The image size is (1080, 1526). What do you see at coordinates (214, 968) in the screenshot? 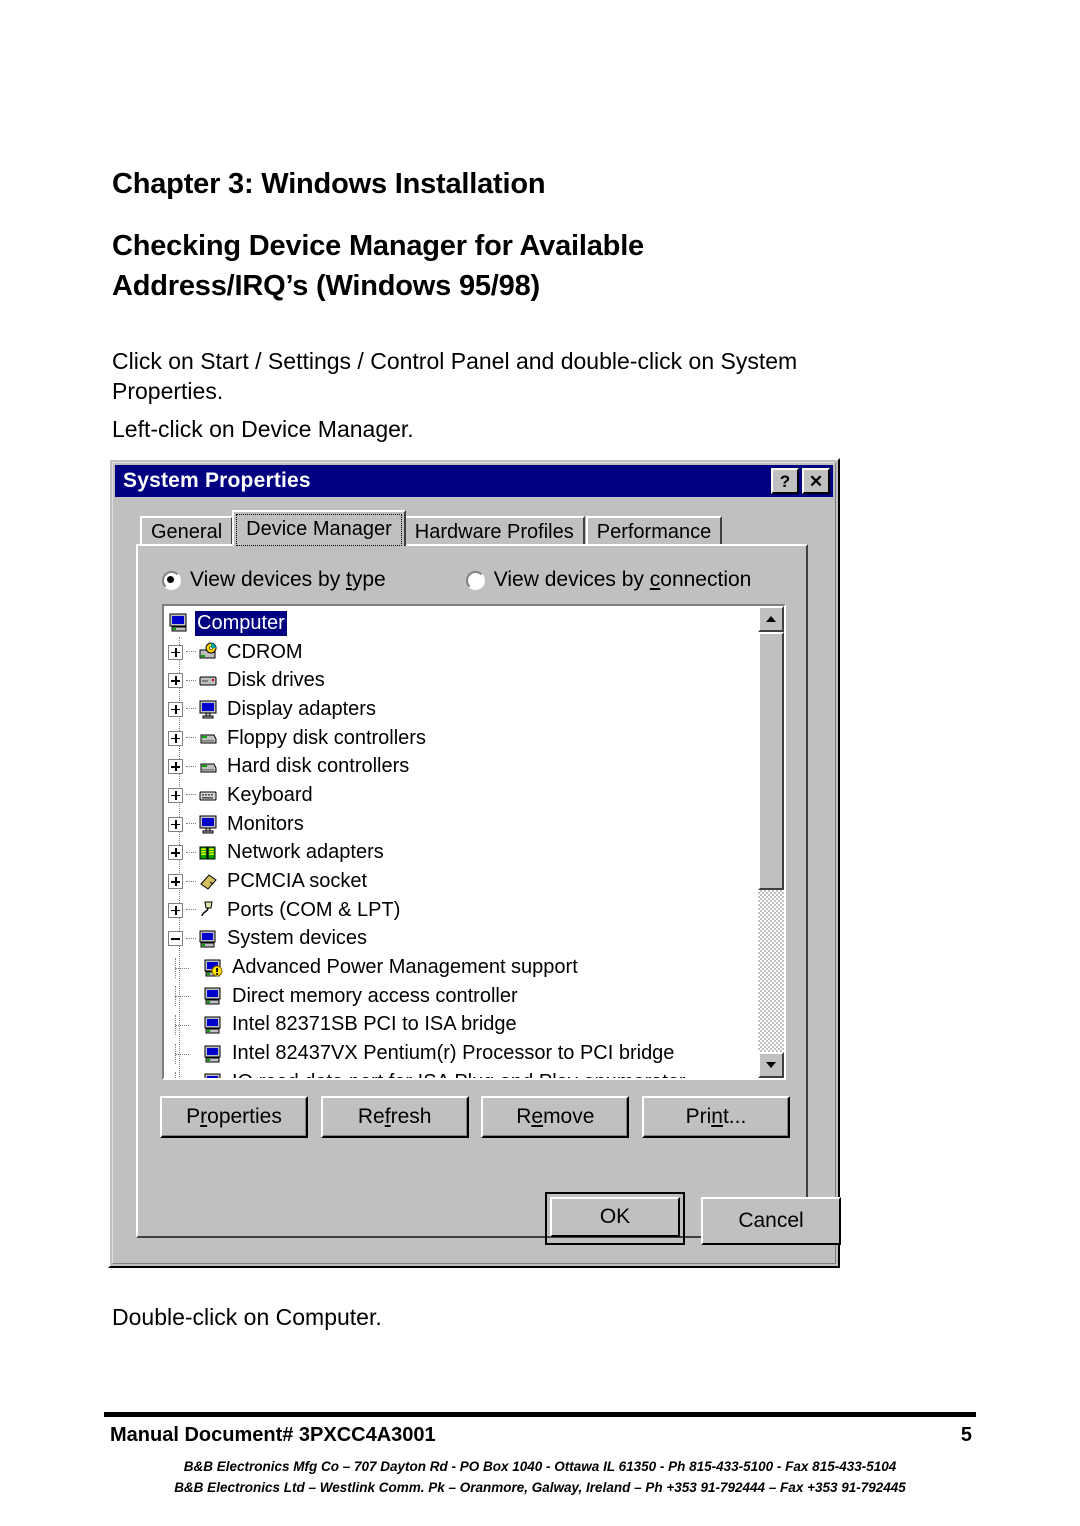
I see `system-device-warning-icon` at bounding box center [214, 968].